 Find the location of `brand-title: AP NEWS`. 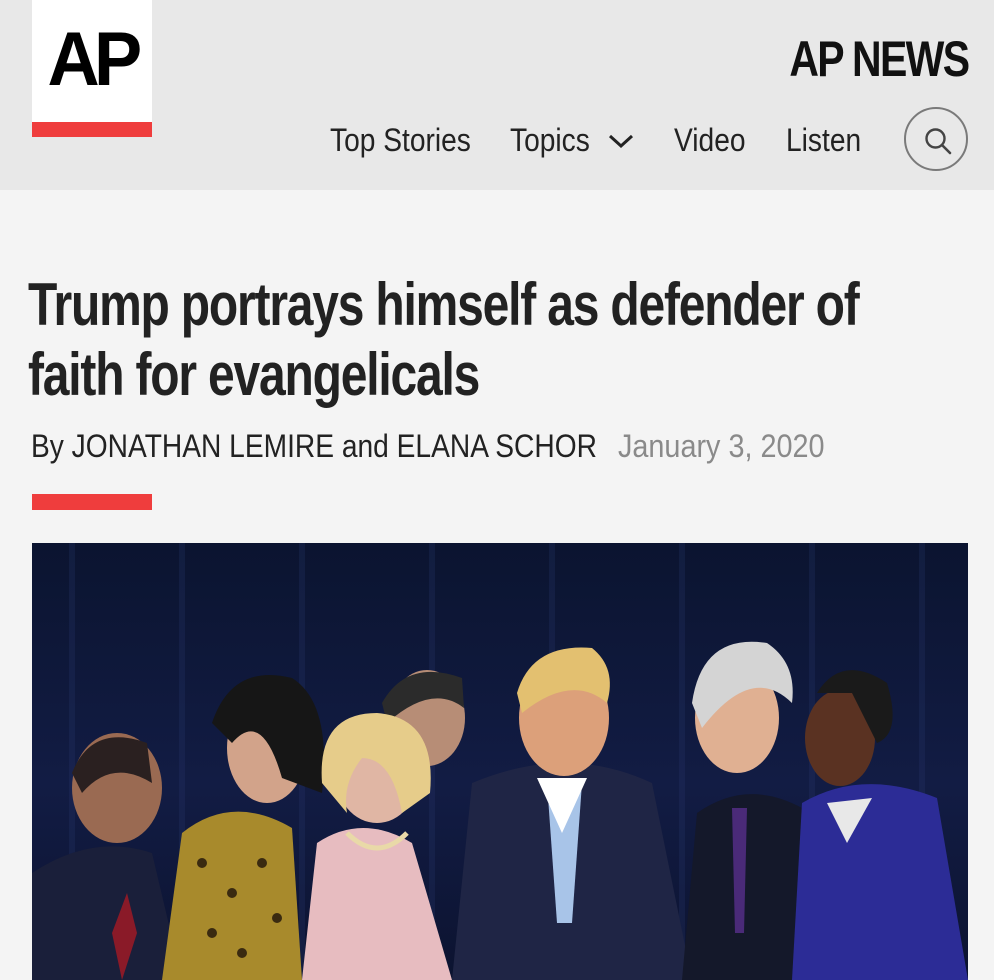

brand-title: AP NEWS is located at coordinates (879, 59).